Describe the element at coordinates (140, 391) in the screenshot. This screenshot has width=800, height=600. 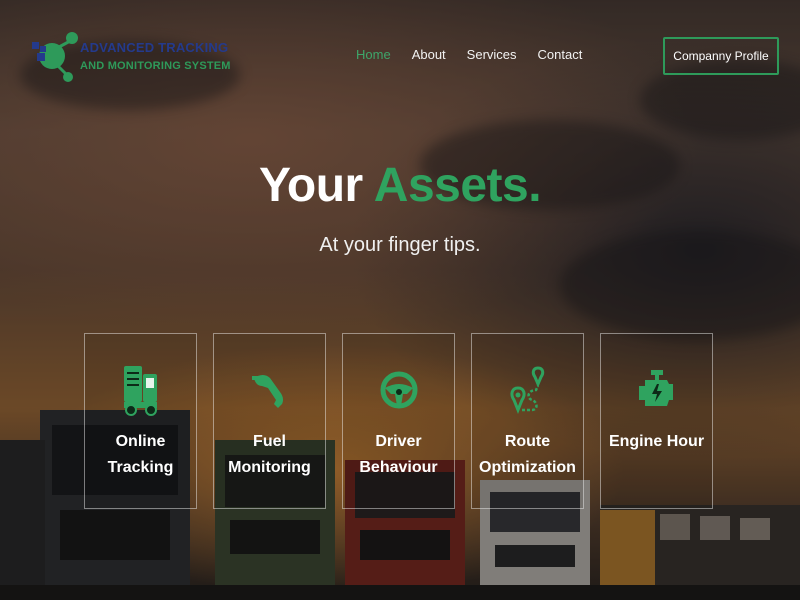
I see `truck-icon` at that location.